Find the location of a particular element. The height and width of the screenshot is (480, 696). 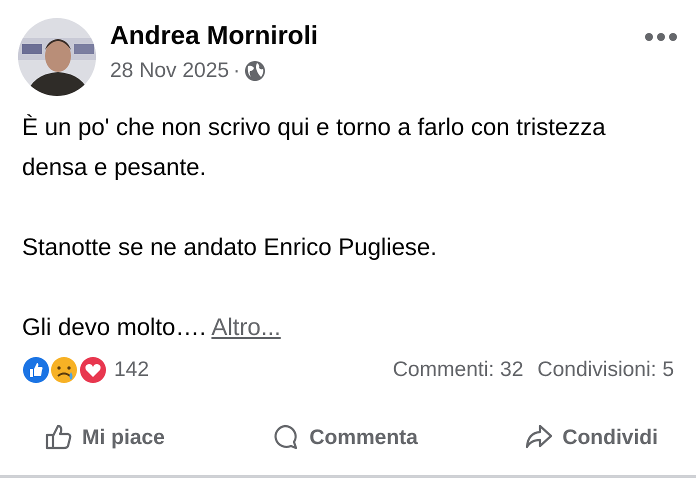

comment-button: Commenta is located at coordinates (344, 437).